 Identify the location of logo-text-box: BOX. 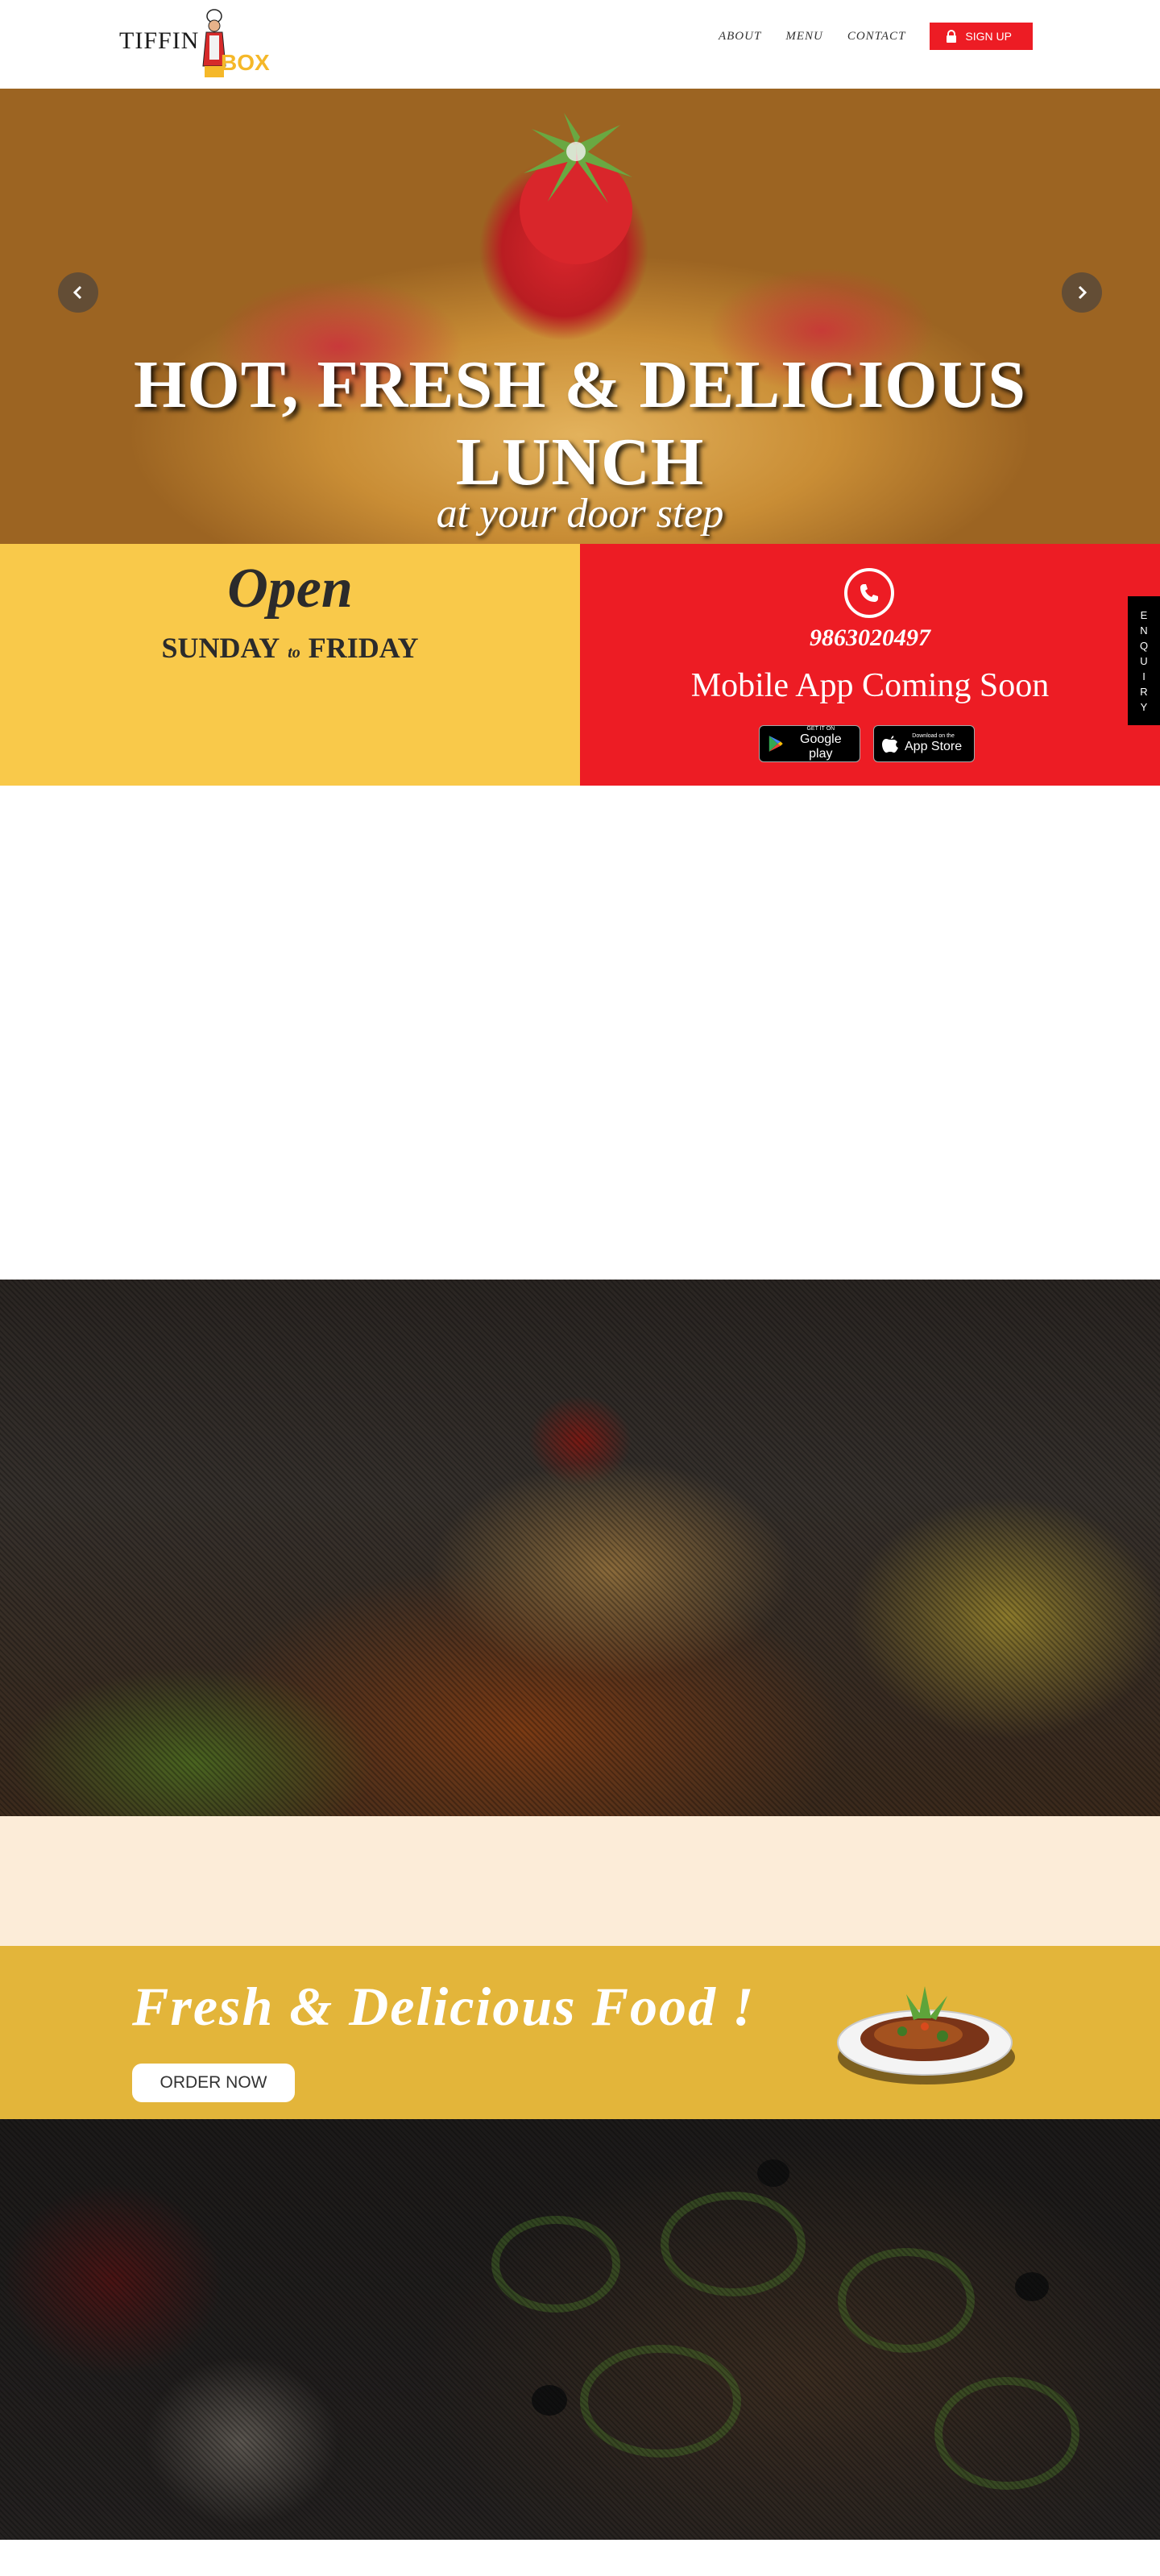
(245, 63).